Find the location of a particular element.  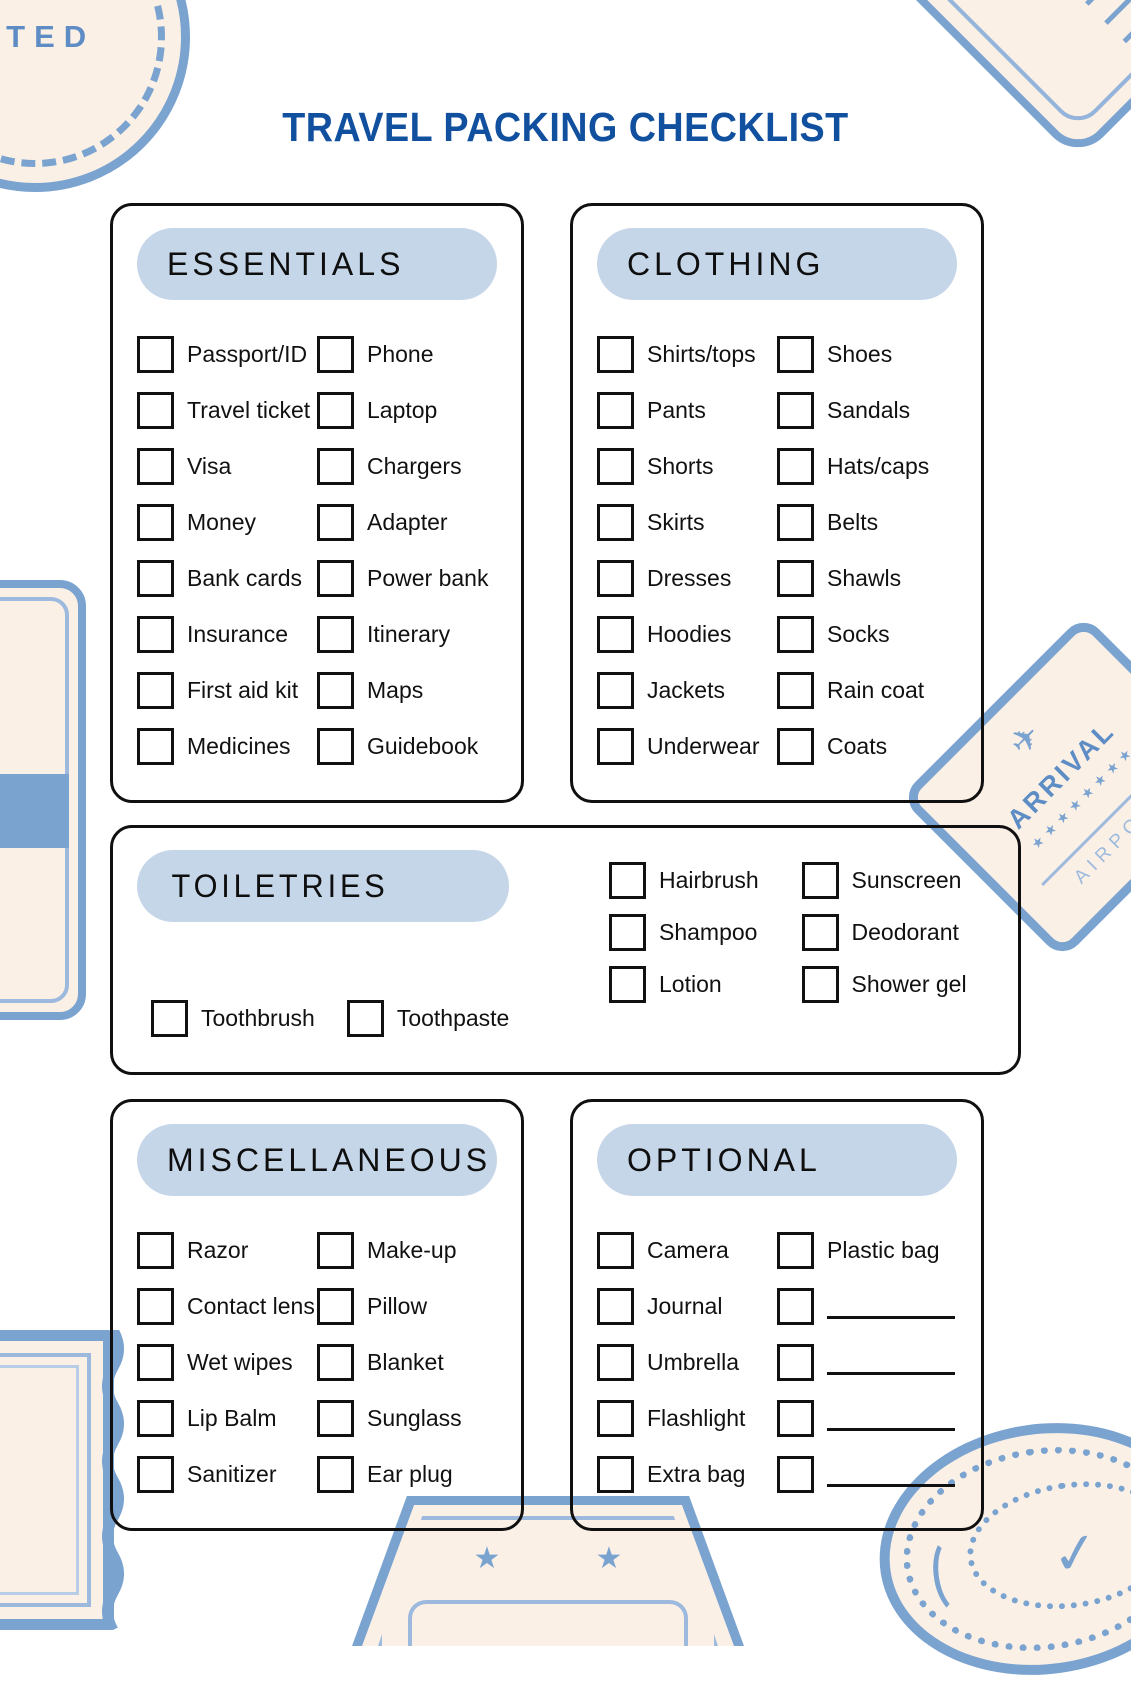

checklist-item: Blanket is located at coordinates (407, 1362).